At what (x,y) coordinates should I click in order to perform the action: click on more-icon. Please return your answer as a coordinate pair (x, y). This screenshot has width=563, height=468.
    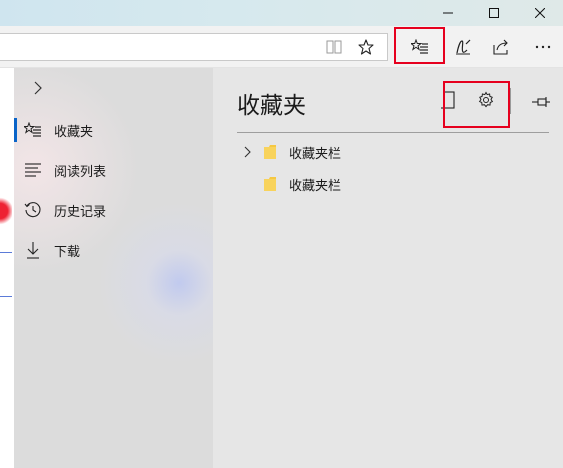
    Looking at the image, I should click on (543, 47).